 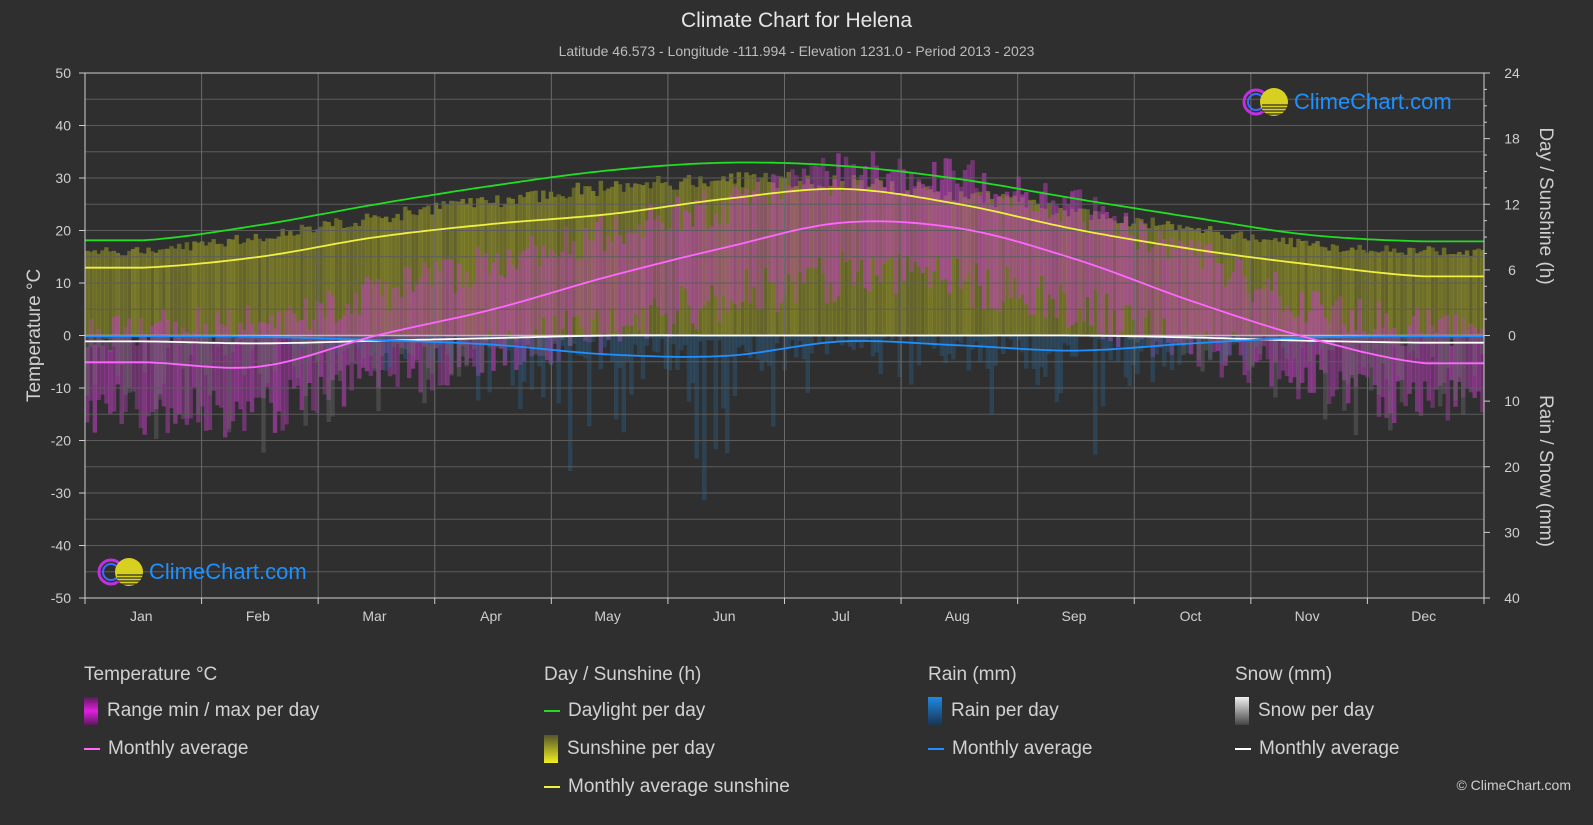 What do you see at coordinates (1512, 598) in the screenshot?
I see `right-bottom-tick-label: 40` at bounding box center [1512, 598].